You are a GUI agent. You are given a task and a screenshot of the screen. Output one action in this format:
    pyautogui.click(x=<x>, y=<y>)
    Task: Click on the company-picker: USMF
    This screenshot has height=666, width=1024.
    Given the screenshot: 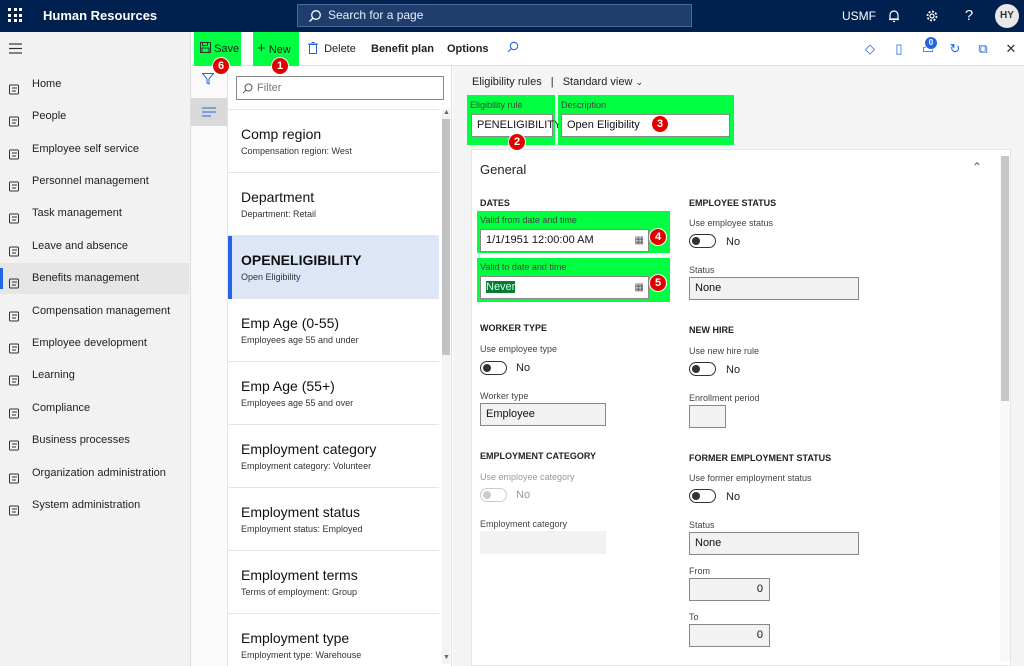 What is the action you would take?
    pyautogui.click(x=859, y=16)
    